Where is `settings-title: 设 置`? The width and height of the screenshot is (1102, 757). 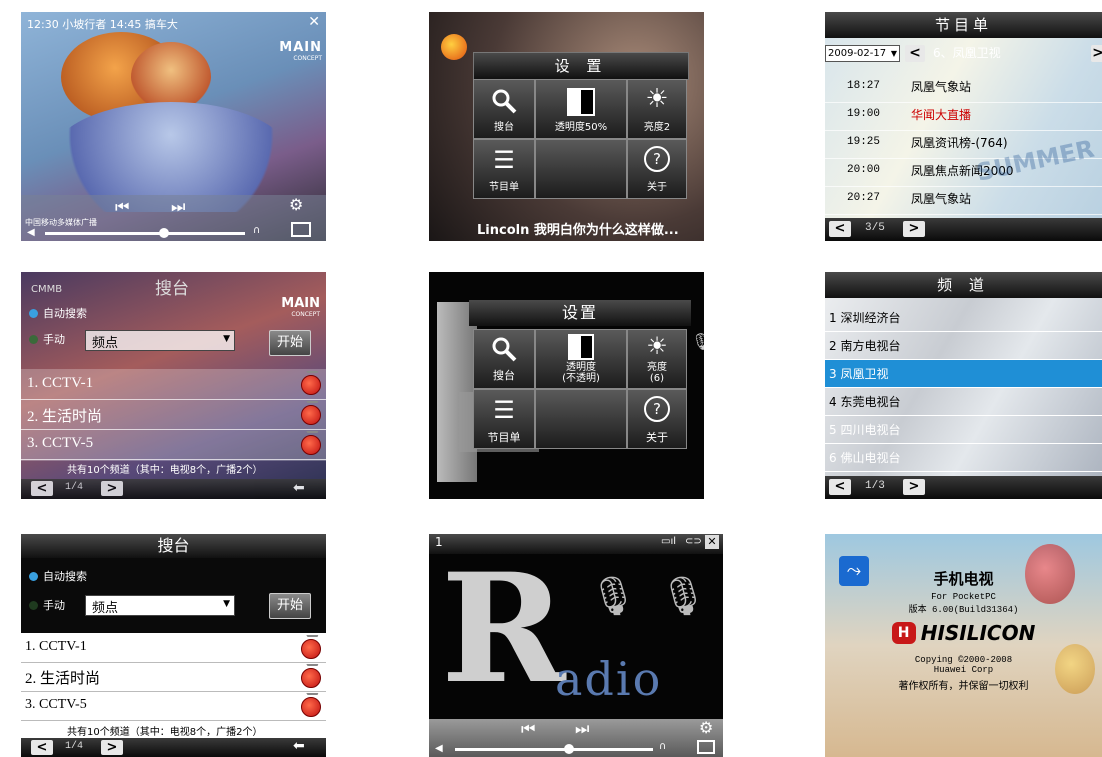
settings-title: 设 置 is located at coordinates (581, 66).